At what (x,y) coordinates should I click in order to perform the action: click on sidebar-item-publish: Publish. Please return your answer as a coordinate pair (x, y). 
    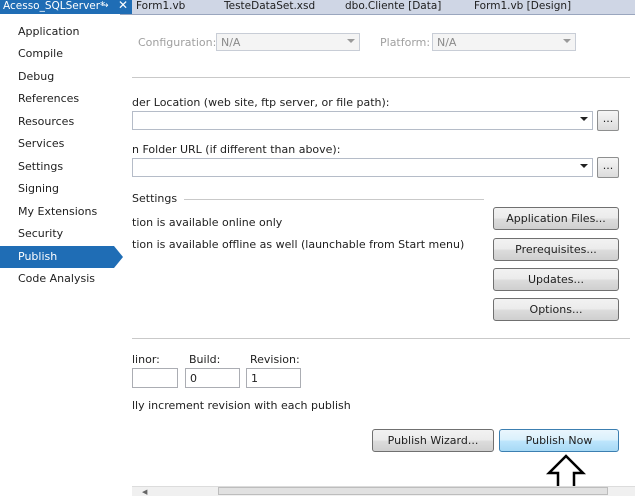
    Looking at the image, I should click on (61, 257).